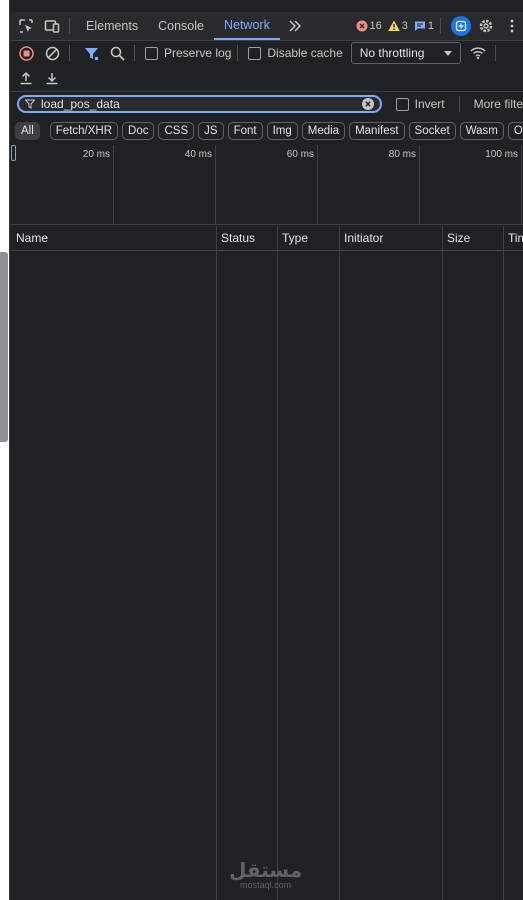 The height and width of the screenshot is (900, 523). What do you see at coordinates (266, 870) in the screenshot?
I see `watermark-arabic: مستقل` at bounding box center [266, 870].